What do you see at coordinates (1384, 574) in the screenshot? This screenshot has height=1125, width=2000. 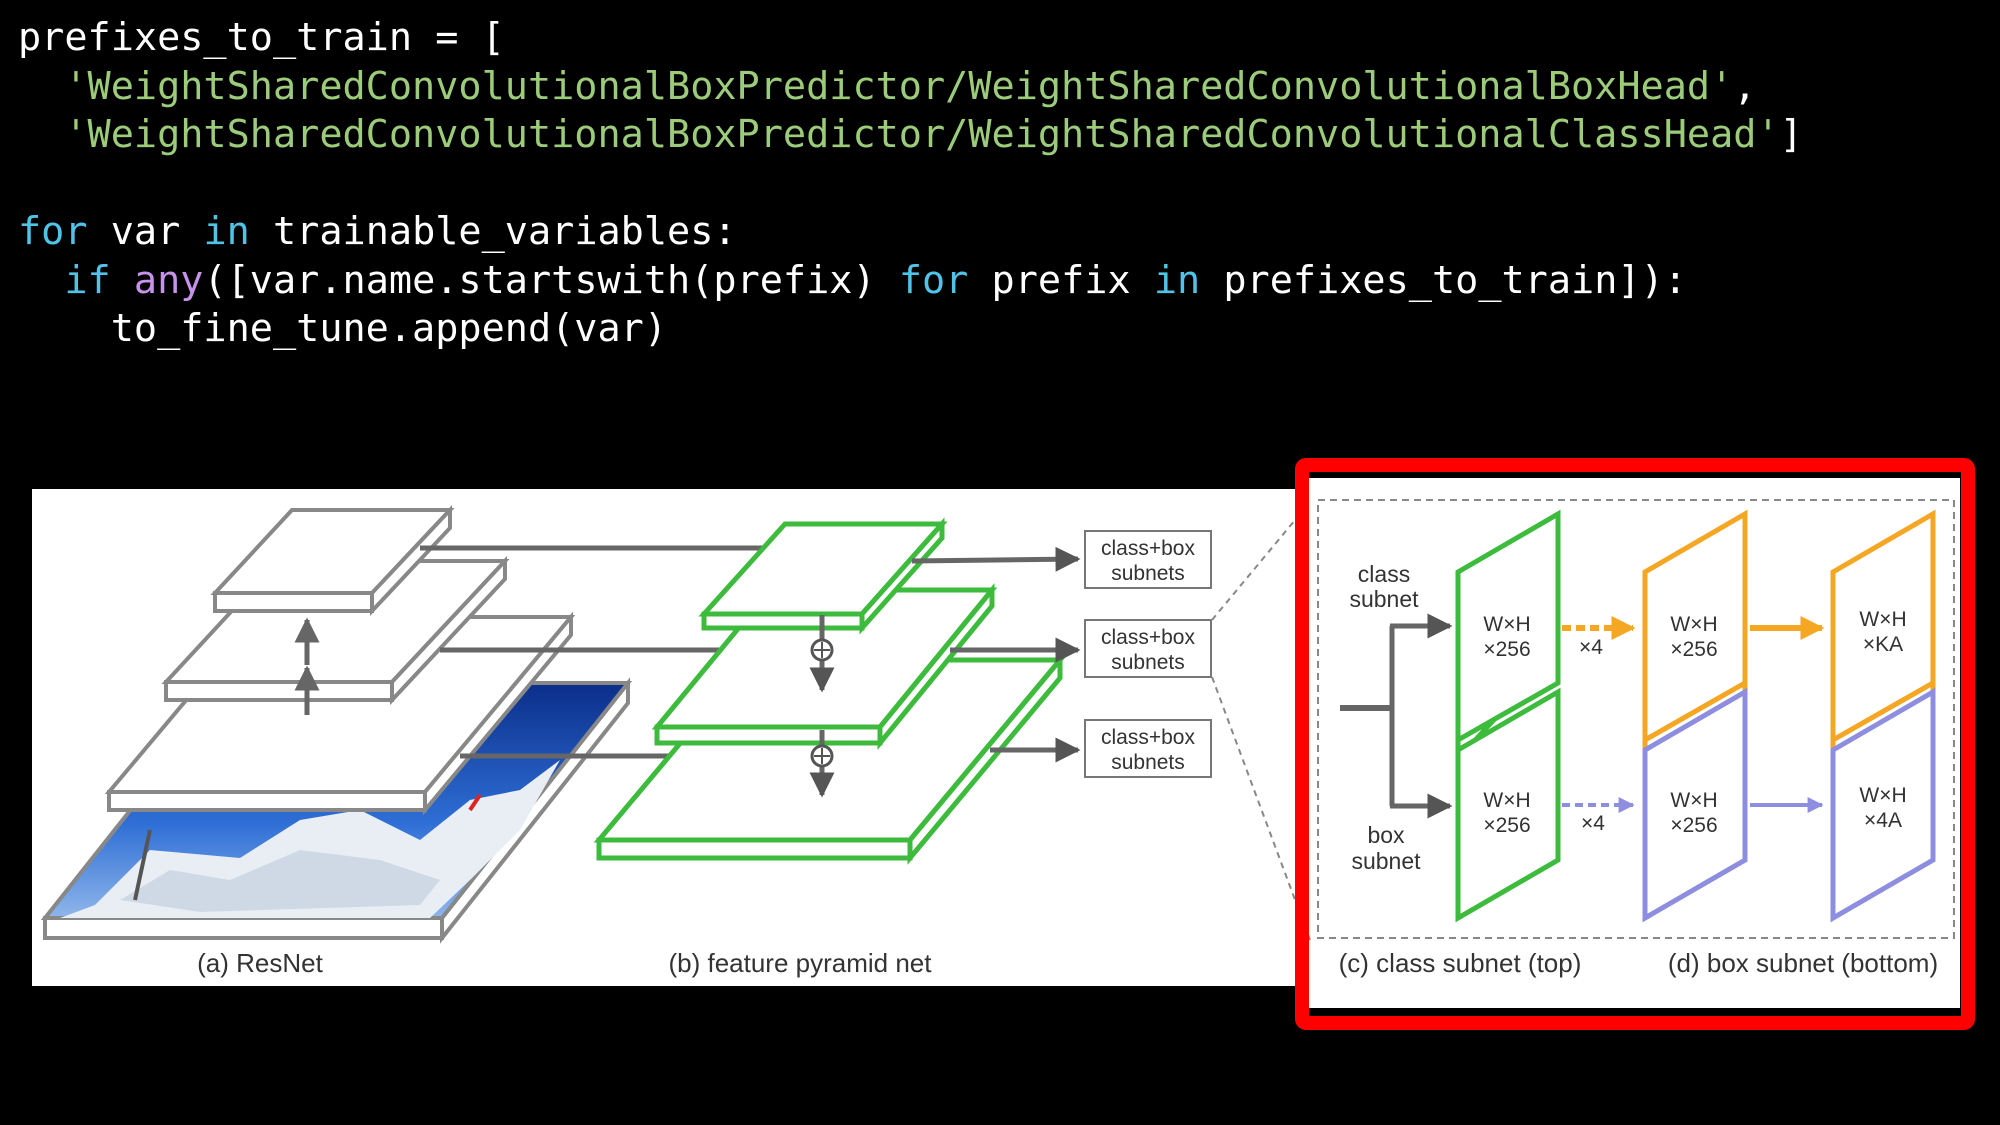 I see `class-subnet-label-line1: class` at bounding box center [1384, 574].